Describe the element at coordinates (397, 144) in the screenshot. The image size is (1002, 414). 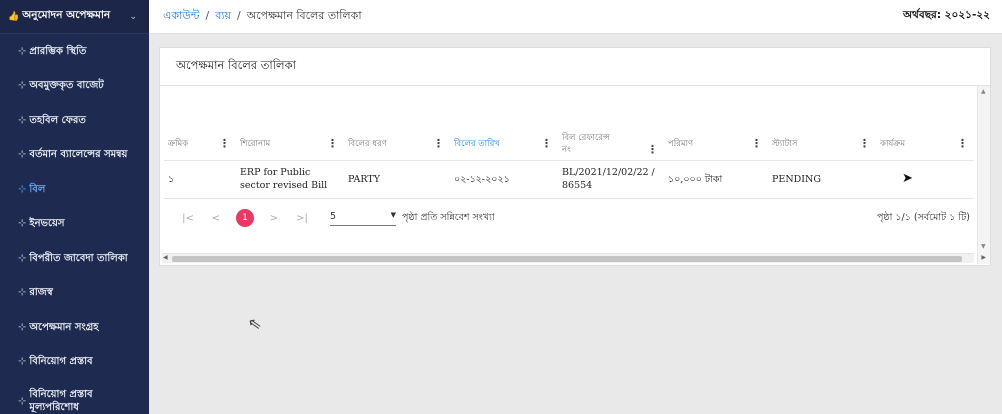
I see `column-header: বিলের ধরণ ⋮` at that location.